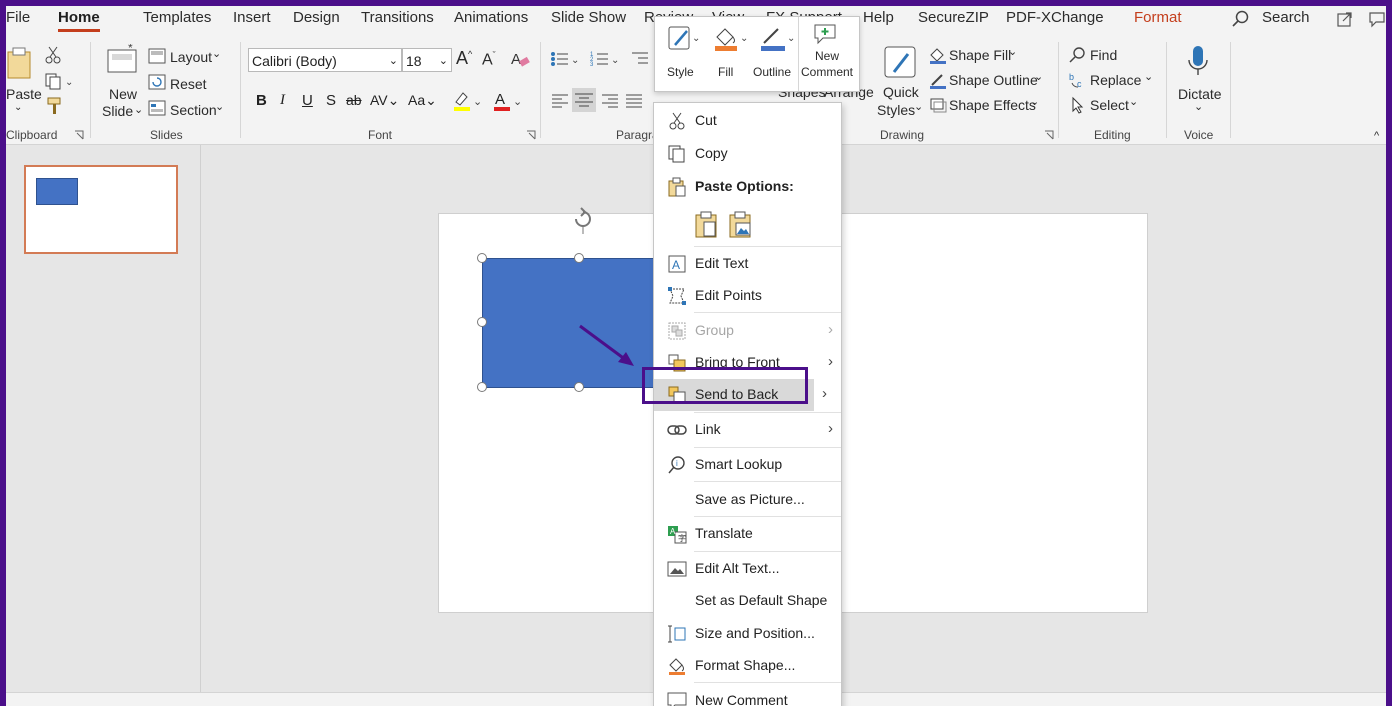 This screenshot has height=706, width=1392. Describe the element at coordinates (1115, 80) in the screenshot. I see `replace-button: Replace` at that location.